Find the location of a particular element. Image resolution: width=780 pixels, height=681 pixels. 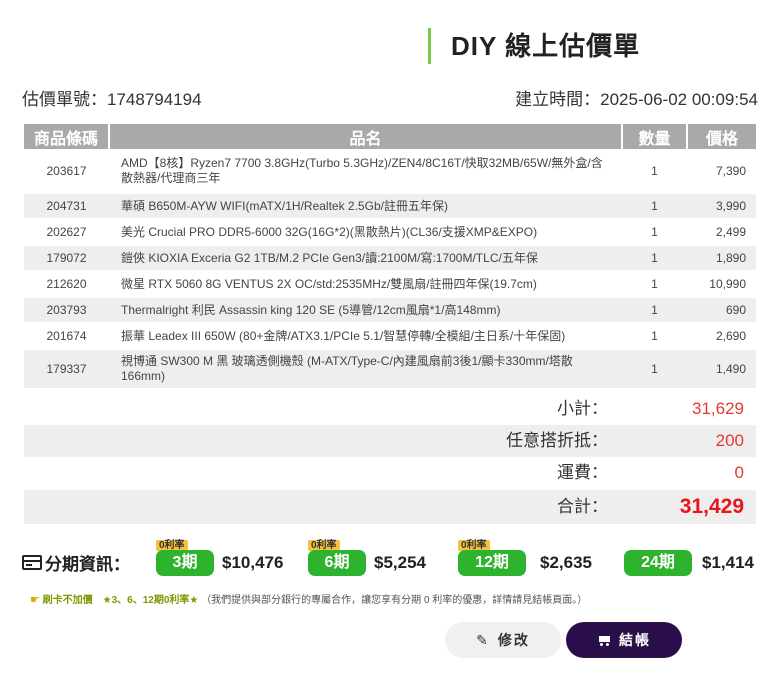

cart-icon is located at coordinates (604, 640).